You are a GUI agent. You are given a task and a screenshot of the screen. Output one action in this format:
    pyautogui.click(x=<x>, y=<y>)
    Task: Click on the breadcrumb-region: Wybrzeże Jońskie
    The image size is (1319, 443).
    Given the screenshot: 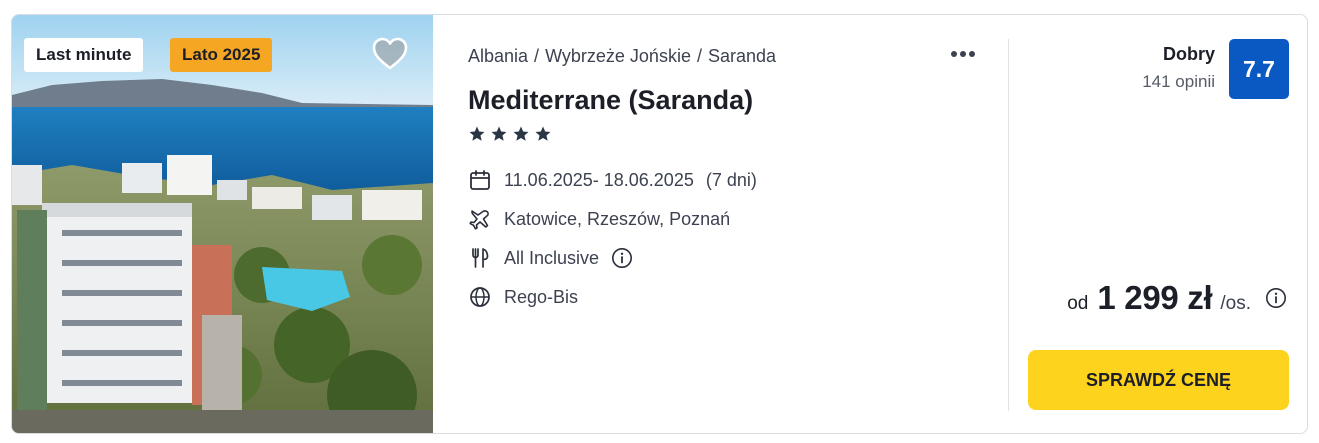 What is the action you would take?
    pyautogui.click(x=618, y=56)
    